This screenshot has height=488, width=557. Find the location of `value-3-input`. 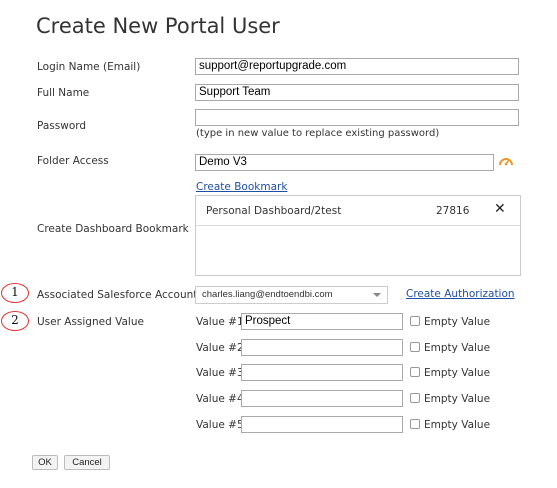

value-3-input is located at coordinates (322, 372).